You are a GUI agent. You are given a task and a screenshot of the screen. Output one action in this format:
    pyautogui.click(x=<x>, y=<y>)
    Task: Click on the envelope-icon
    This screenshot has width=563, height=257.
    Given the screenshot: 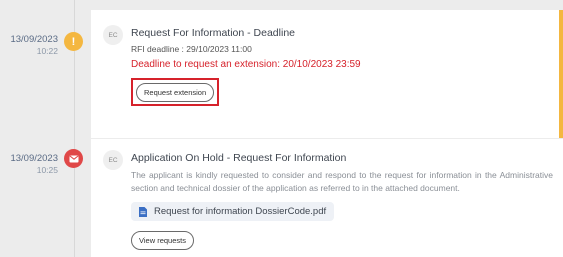 What is the action you would take?
    pyautogui.click(x=73, y=158)
    